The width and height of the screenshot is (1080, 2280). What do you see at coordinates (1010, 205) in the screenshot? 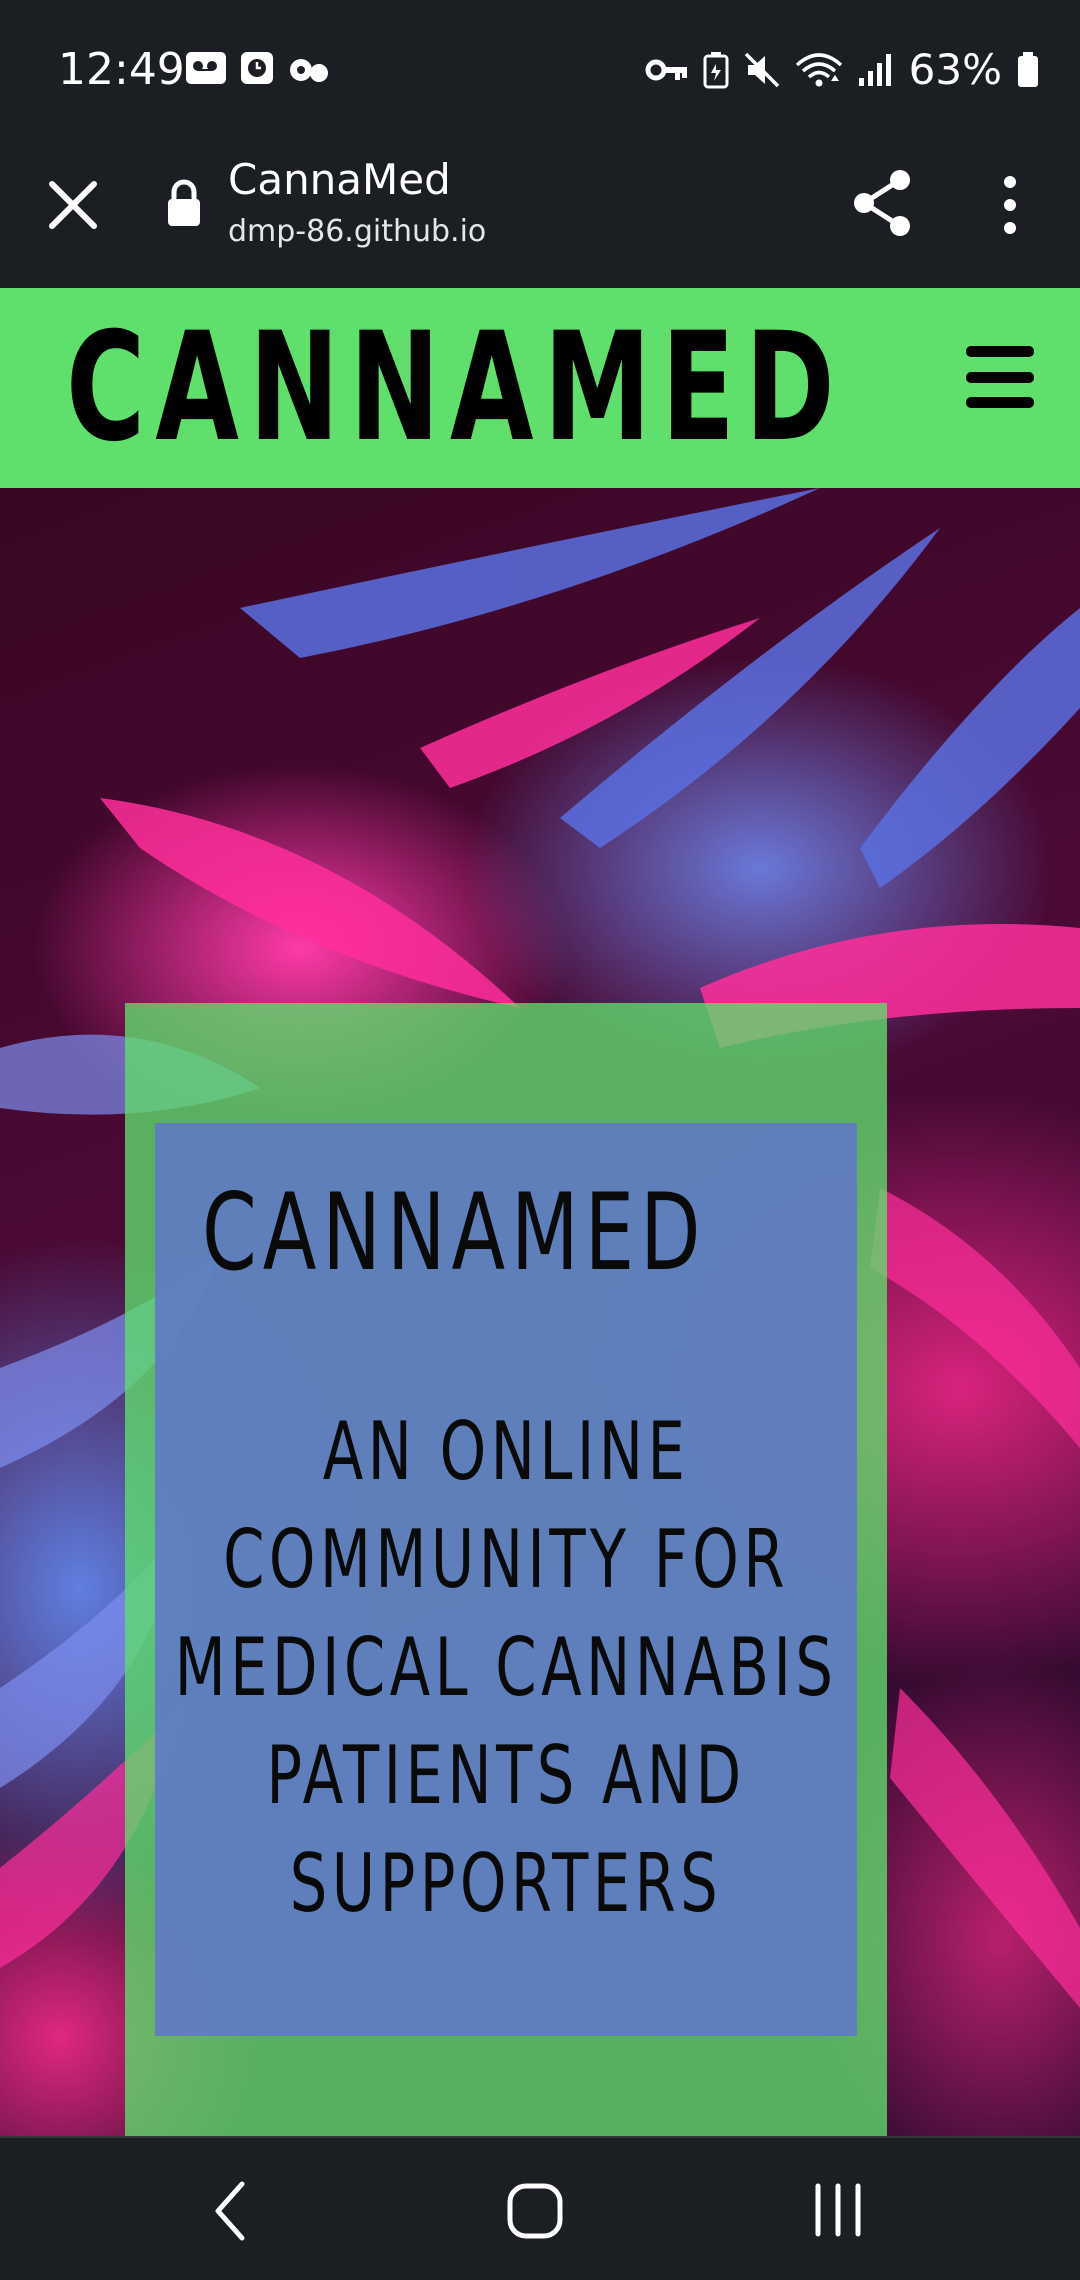
I see `more-vert-icon` at bounding box center [1010, 205].